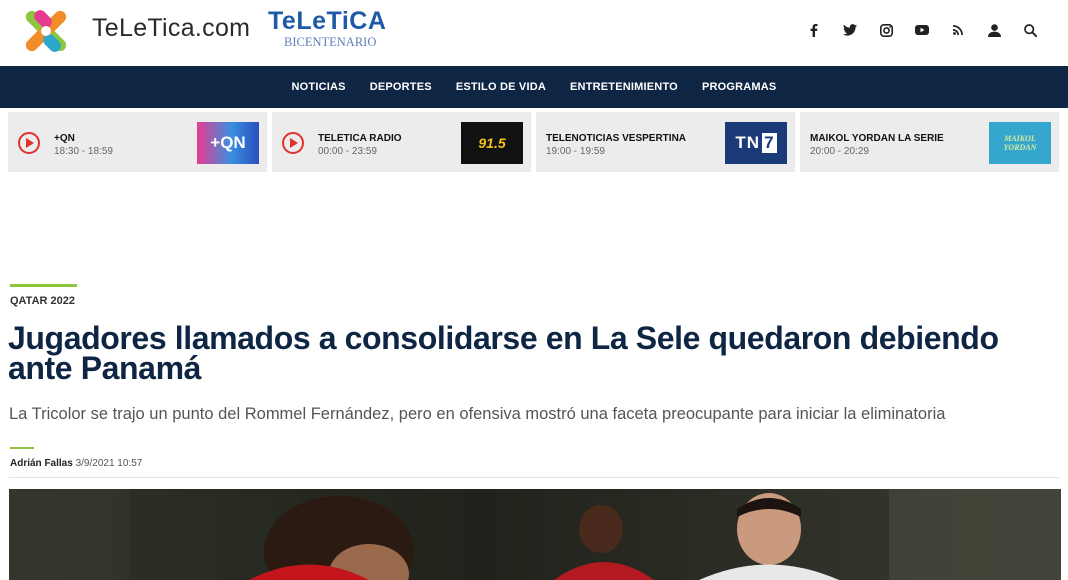 The image size is (1068, 580). What do you see at coordinates (64, 138) in the screenshot?
I see `program-name: +QN` at bounding box center [64, 138].